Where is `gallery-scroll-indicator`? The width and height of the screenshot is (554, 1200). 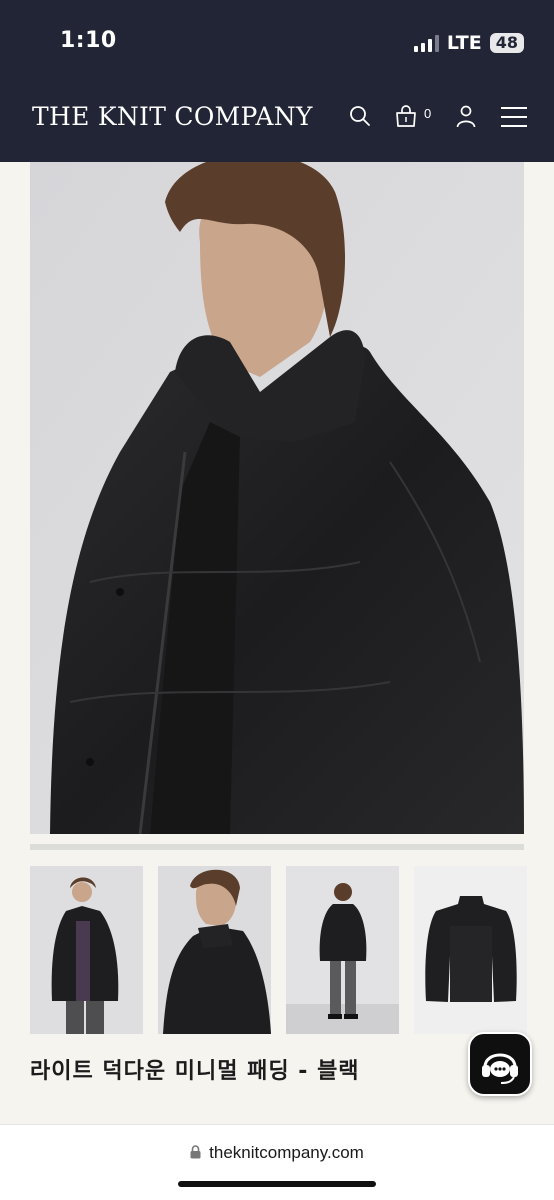 gallery-scroll-indicator is located at coordinates (277, 847).